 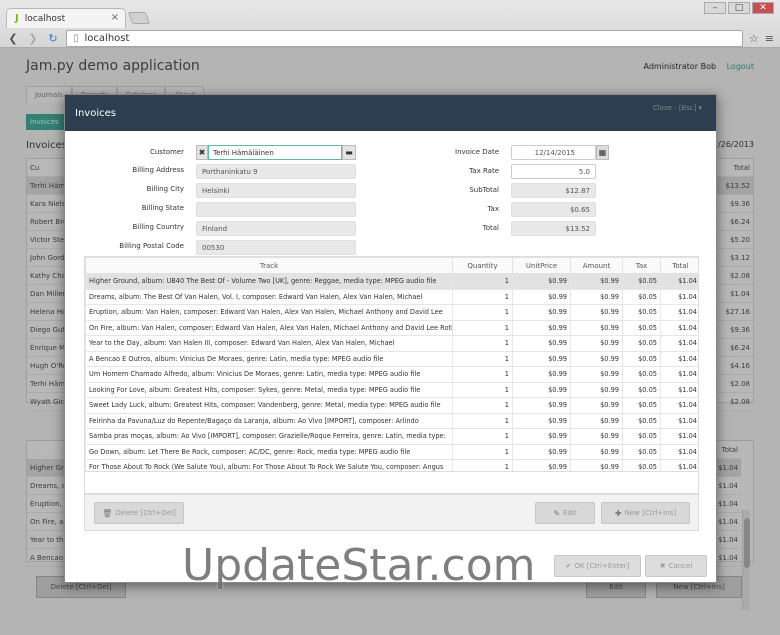 What do you see at coordinates (493, 209) in the screenshot?
I see `field-label: Tax` at bounding box center [493, 209].